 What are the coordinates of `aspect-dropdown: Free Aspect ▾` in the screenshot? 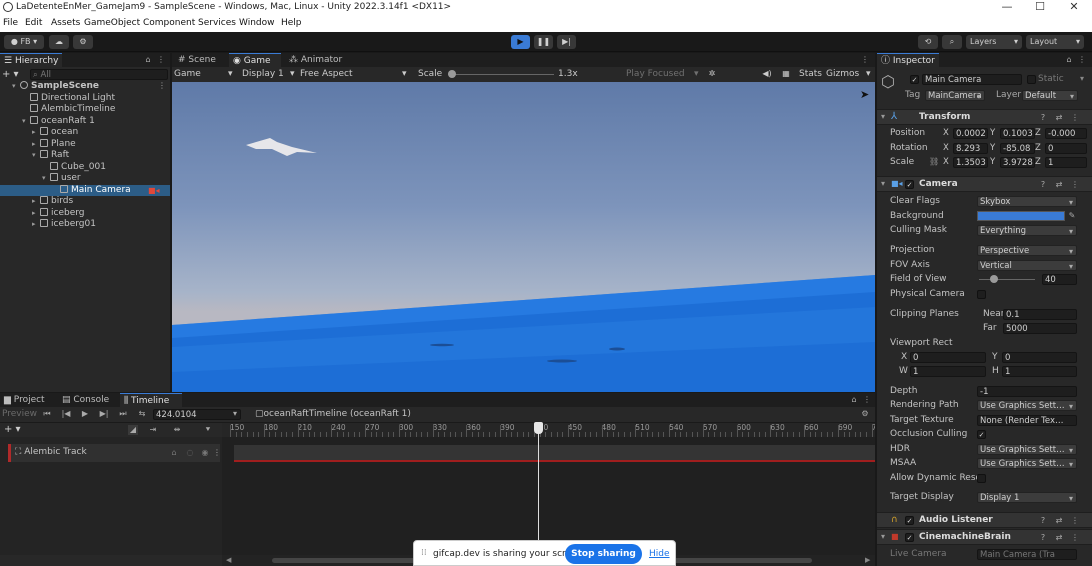 It's located at (355, 74).